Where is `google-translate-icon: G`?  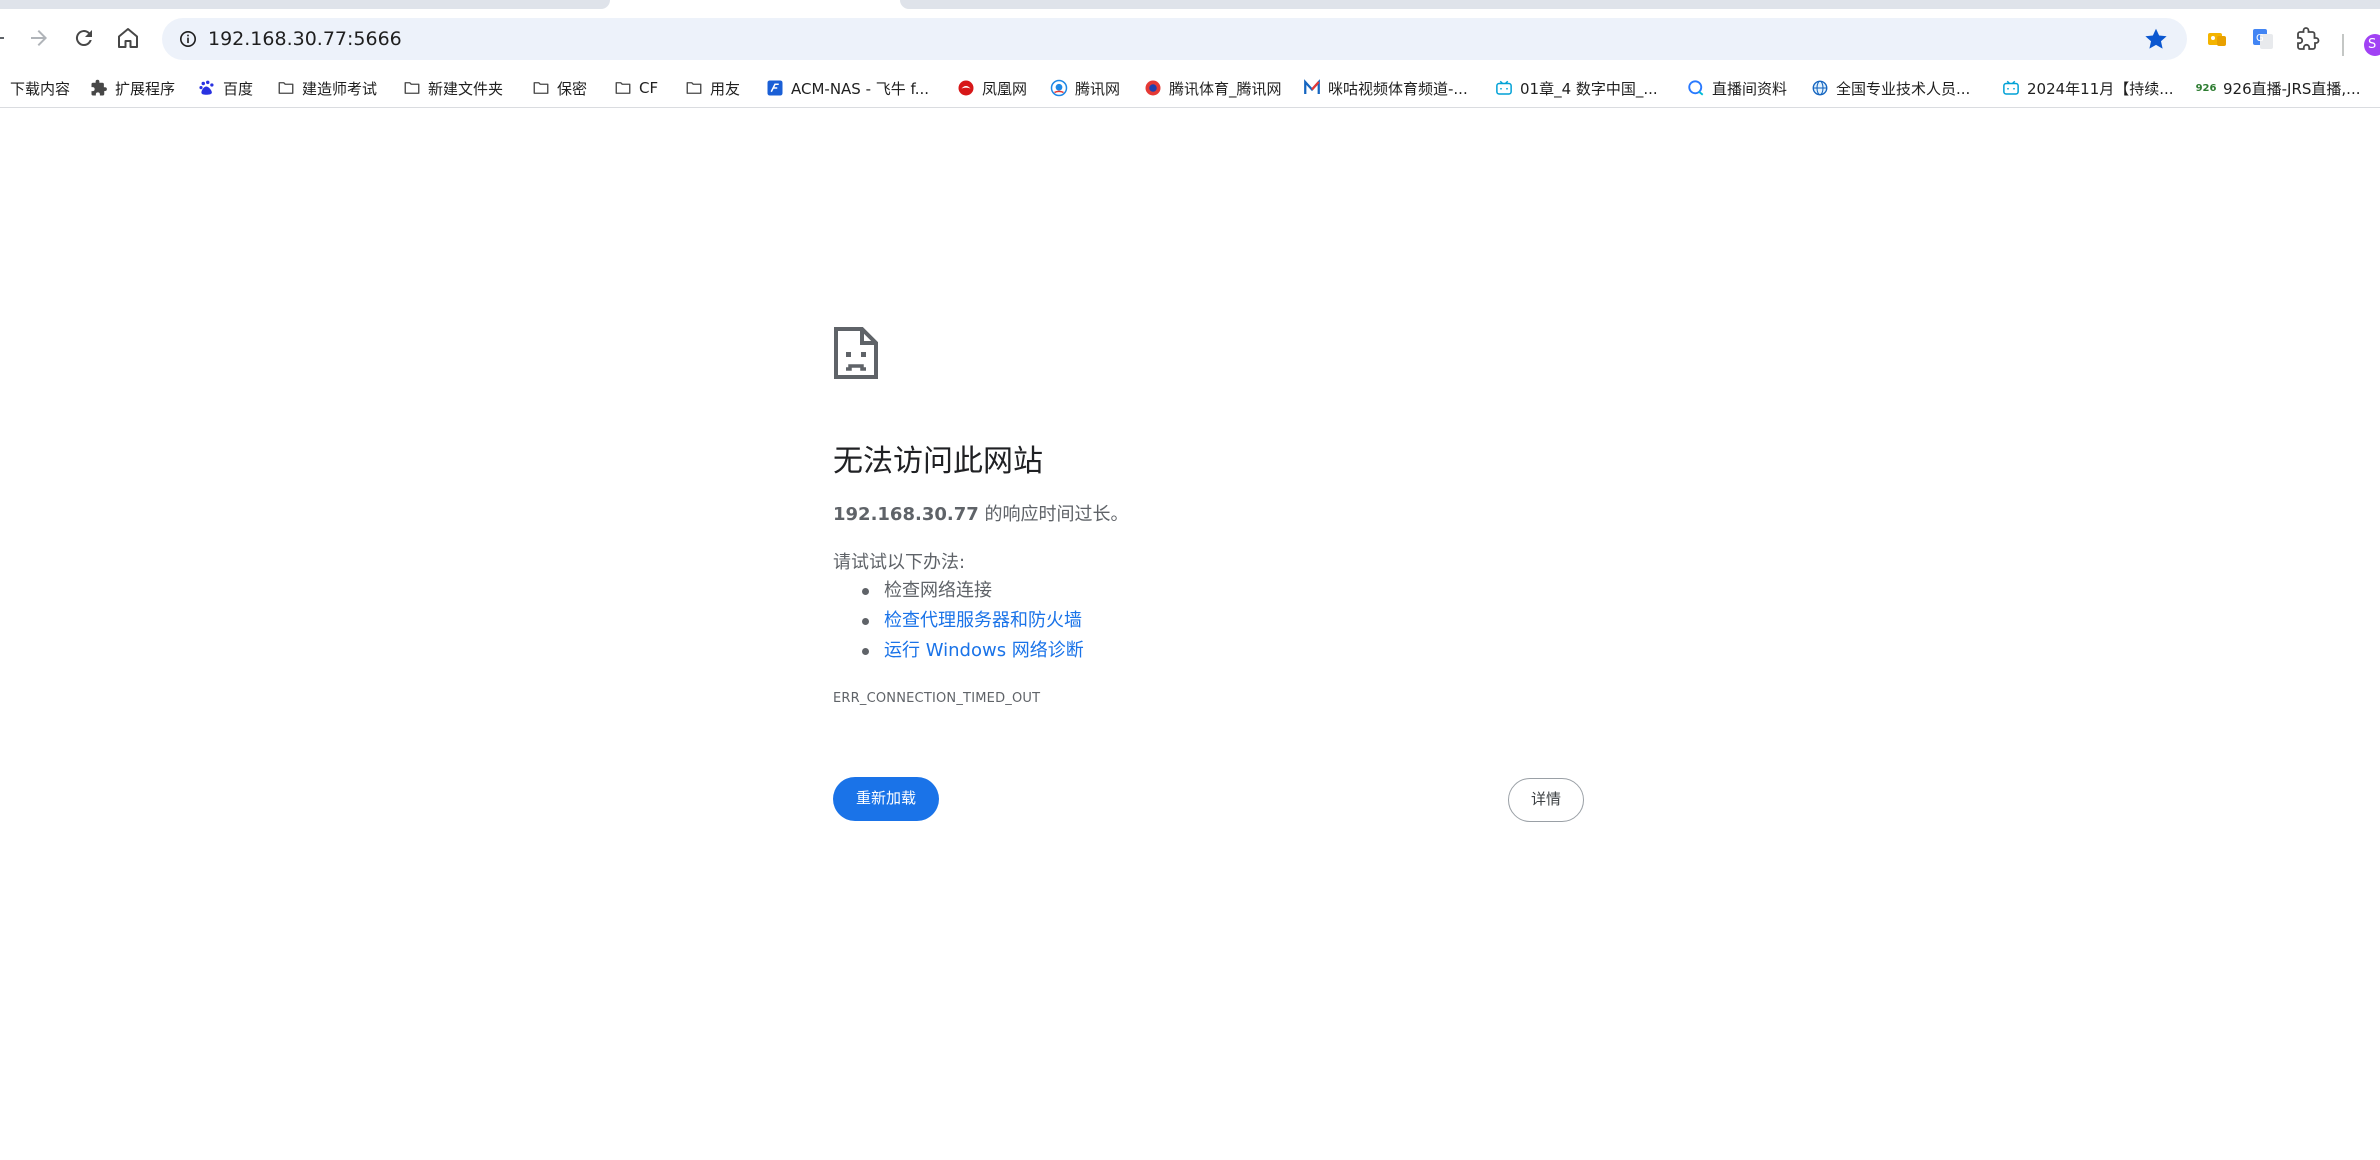
google-translate-icon: G is located at coordinates (2263, 39).